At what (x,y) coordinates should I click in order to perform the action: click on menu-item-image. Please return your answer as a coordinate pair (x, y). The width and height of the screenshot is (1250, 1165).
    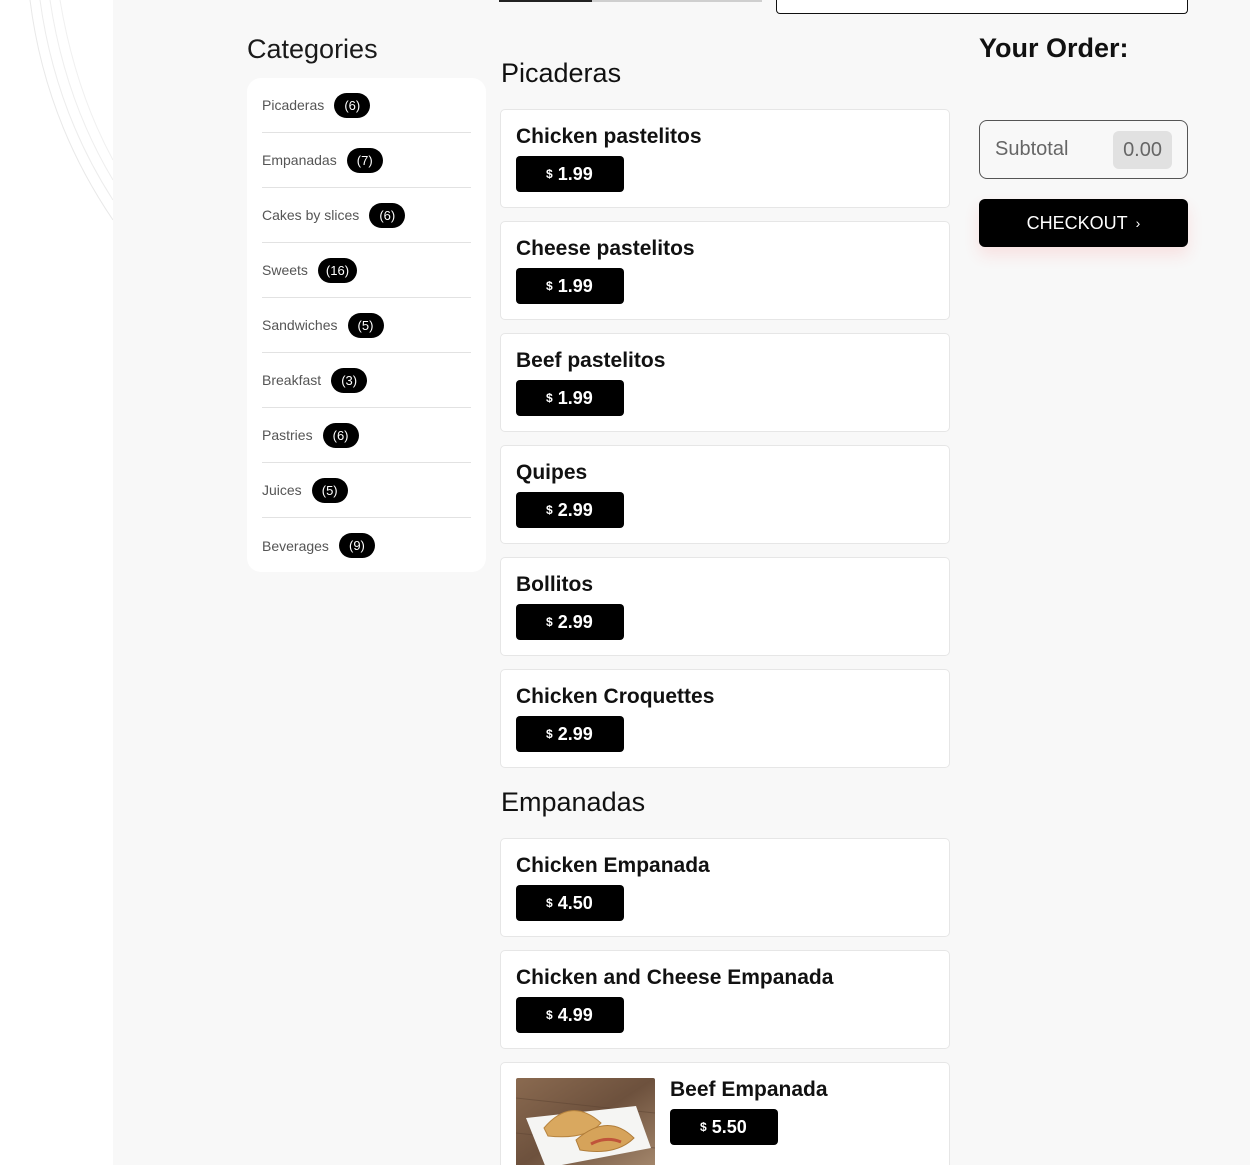
    Looking at the image, I should click on (585, 1121).